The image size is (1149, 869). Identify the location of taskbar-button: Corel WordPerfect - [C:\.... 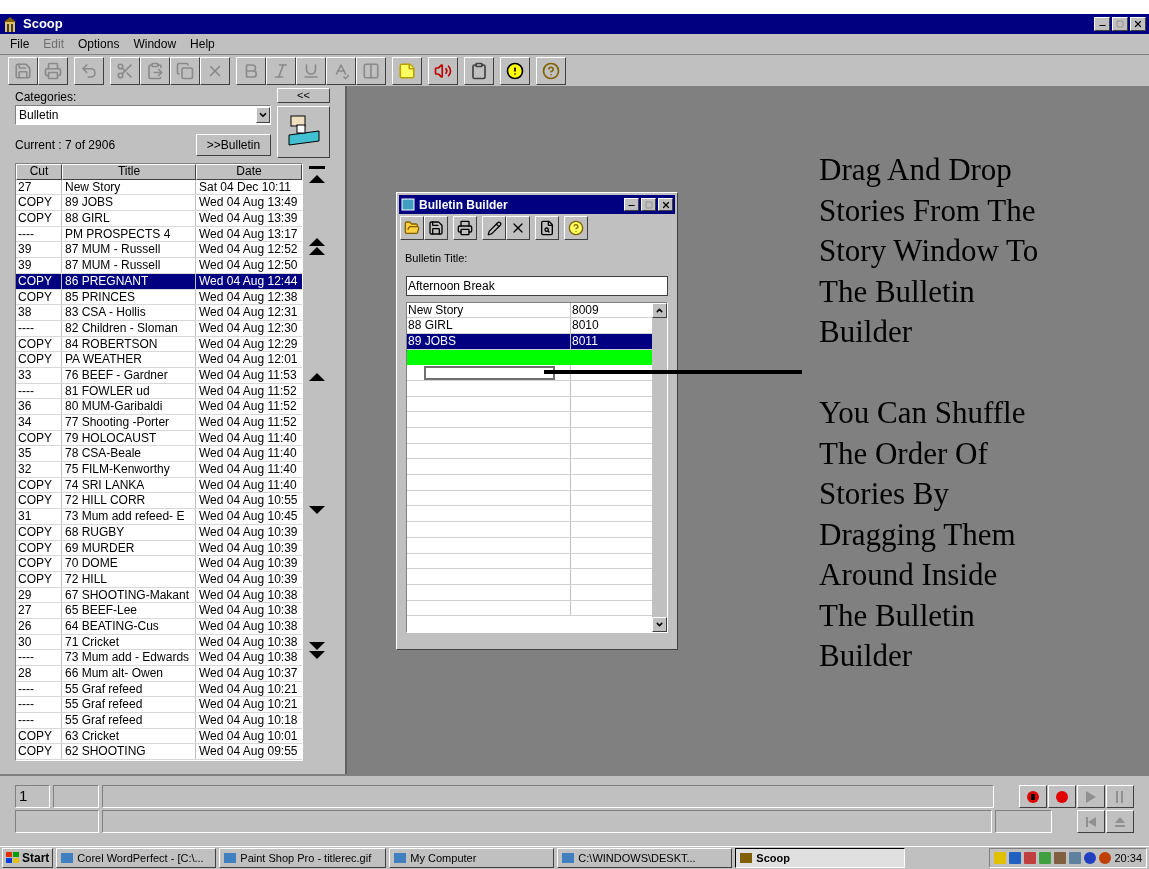
(136, 858).